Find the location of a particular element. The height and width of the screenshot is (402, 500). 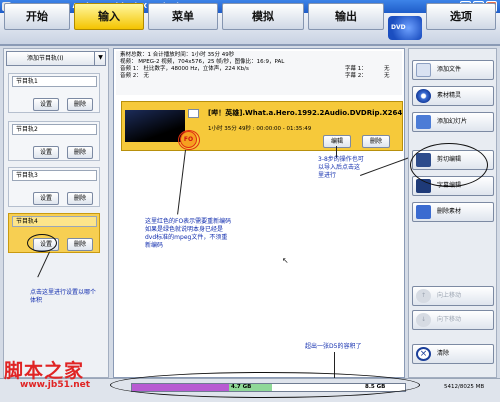

arrow-down-icon: ↓ is located at coordinates (423, 320).